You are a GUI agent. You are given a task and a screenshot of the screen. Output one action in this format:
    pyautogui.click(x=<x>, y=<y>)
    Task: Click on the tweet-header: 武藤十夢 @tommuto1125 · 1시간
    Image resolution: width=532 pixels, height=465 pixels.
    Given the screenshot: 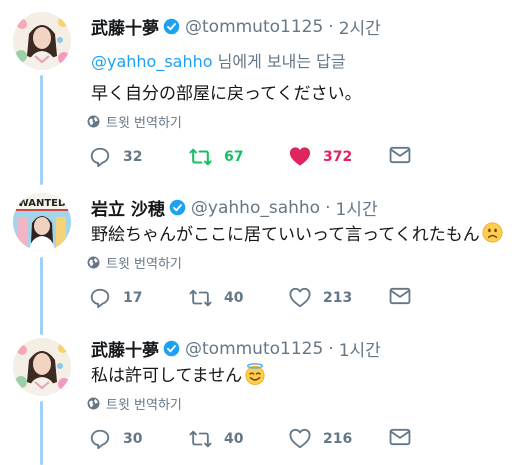 What is the action you would take?
    pyautogui.click(x=236, y=349)
    